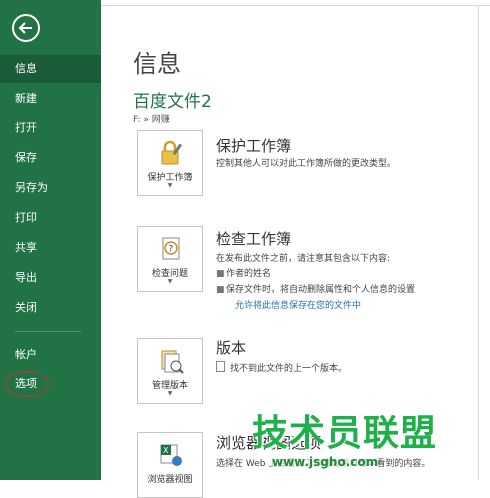 The width and height of the screenshot is (490, 498). I want to click on protect-workbook-button: 保护工作簿 ▼, so click(170, 163).